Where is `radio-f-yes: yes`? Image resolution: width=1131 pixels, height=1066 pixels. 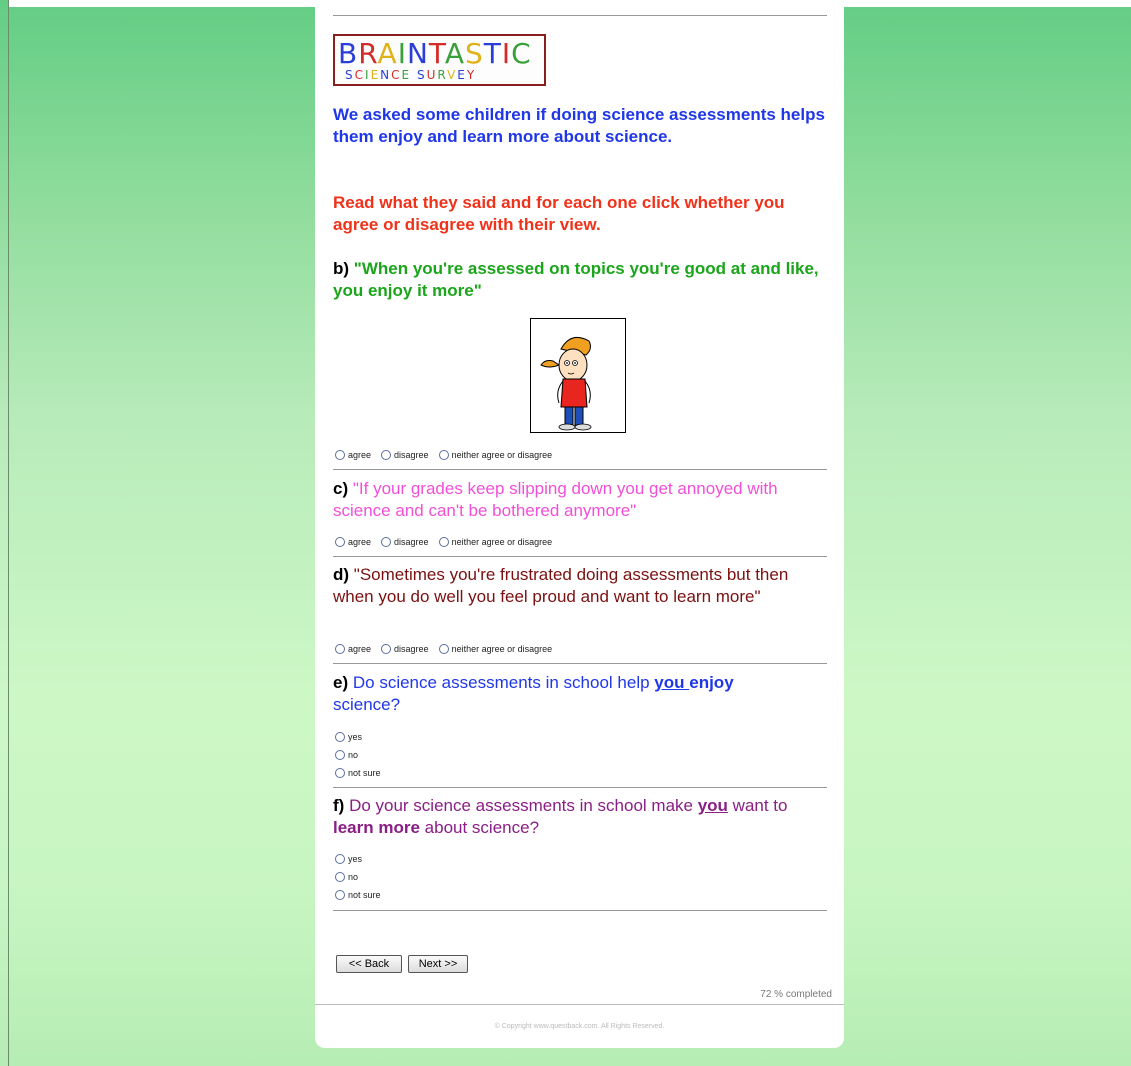 radio-f-yes: yes is located at coordinates (358, 859).